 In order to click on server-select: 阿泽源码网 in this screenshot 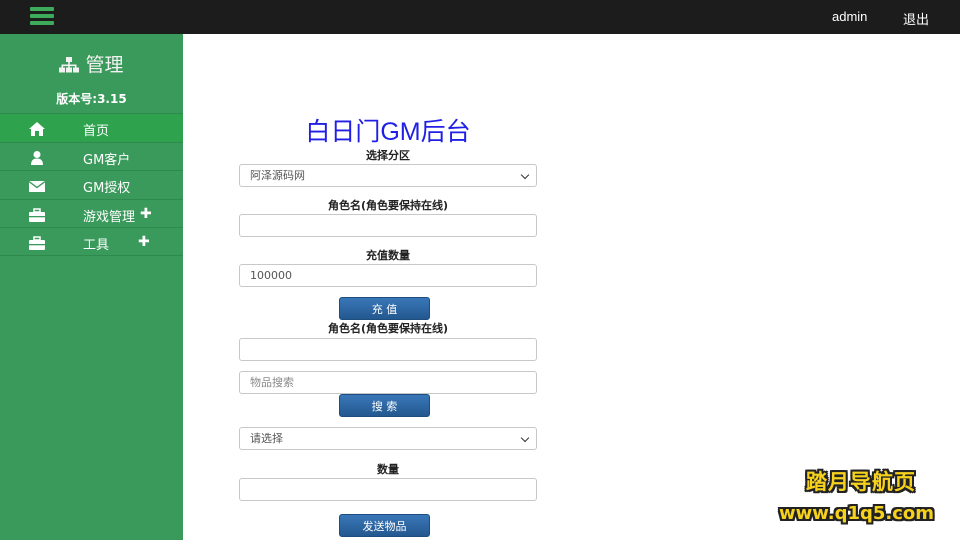, I will do `click(388, 175)`.